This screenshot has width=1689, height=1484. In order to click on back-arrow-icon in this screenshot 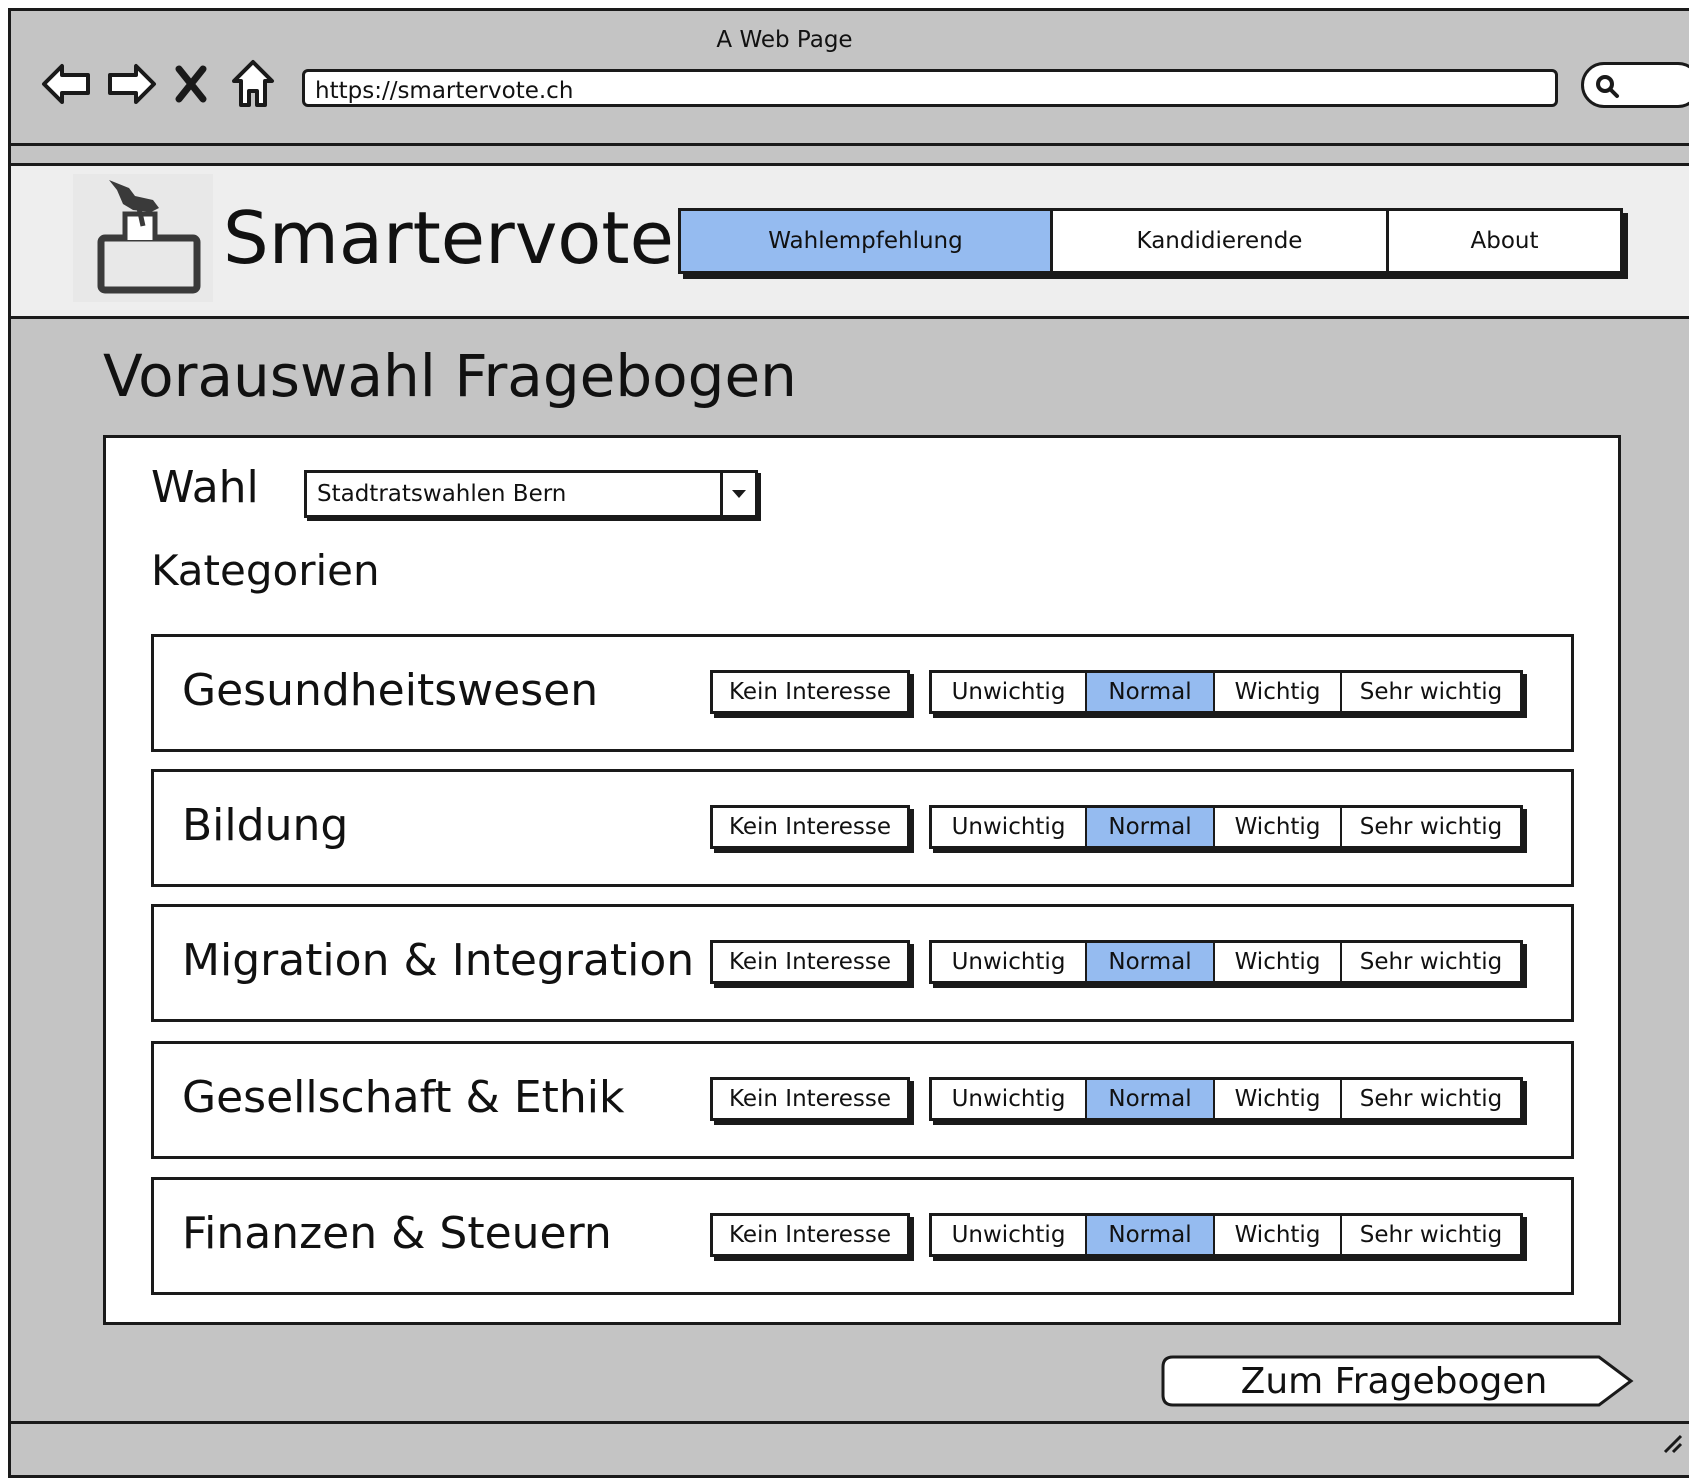, I will do `click(66, 84)`.